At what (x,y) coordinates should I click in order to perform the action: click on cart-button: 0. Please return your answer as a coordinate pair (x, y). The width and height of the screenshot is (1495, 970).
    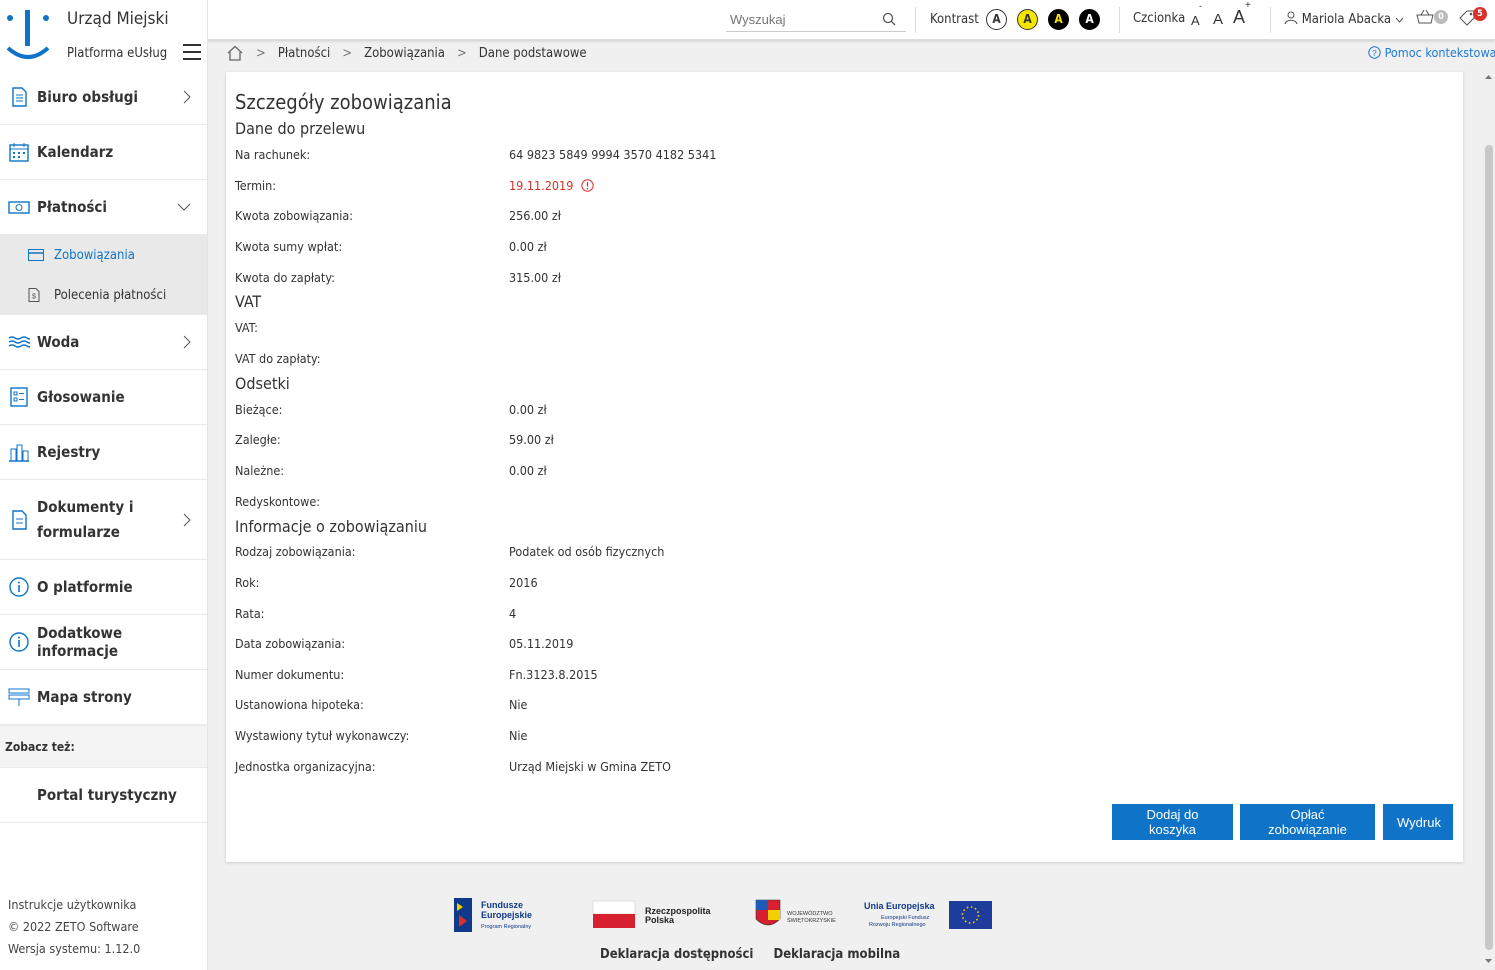
    Looking at the image, I should click on (1432, 19).